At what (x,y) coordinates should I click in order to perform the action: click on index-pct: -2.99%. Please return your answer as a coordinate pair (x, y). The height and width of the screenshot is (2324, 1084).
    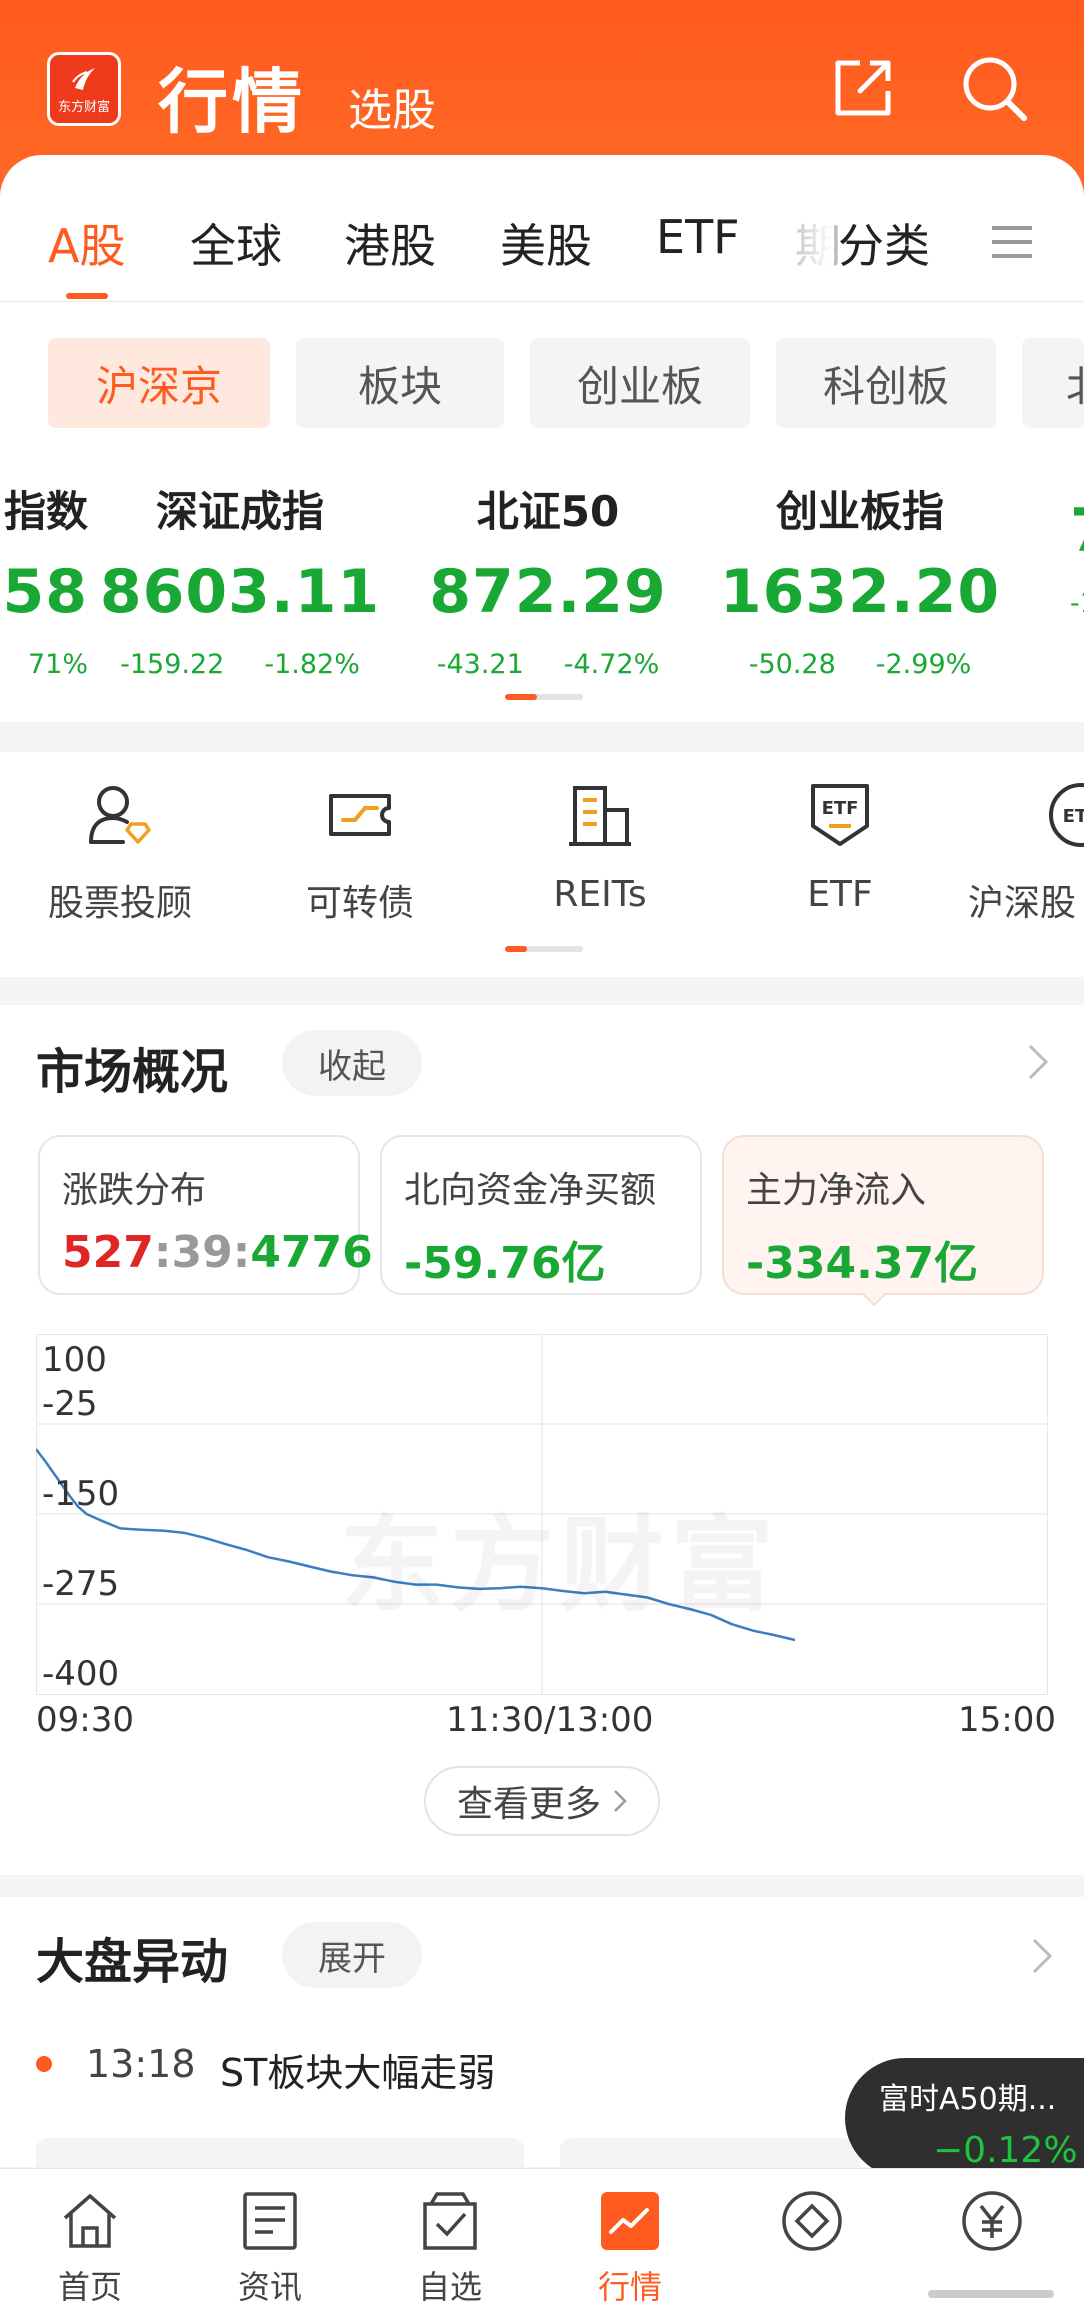
    Looking at the image, I should click on (923, 664).